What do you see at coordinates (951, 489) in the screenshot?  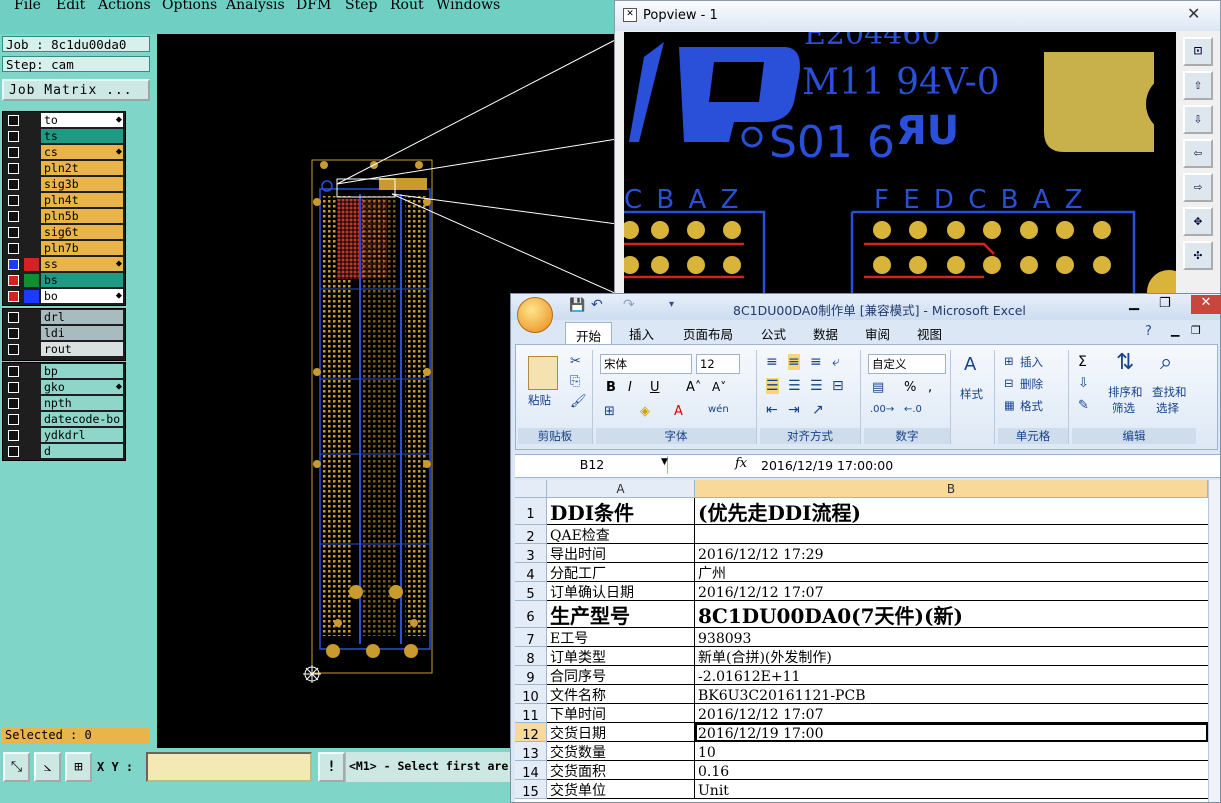 I see `column-header-b: B` at bounding box center [951, 489].